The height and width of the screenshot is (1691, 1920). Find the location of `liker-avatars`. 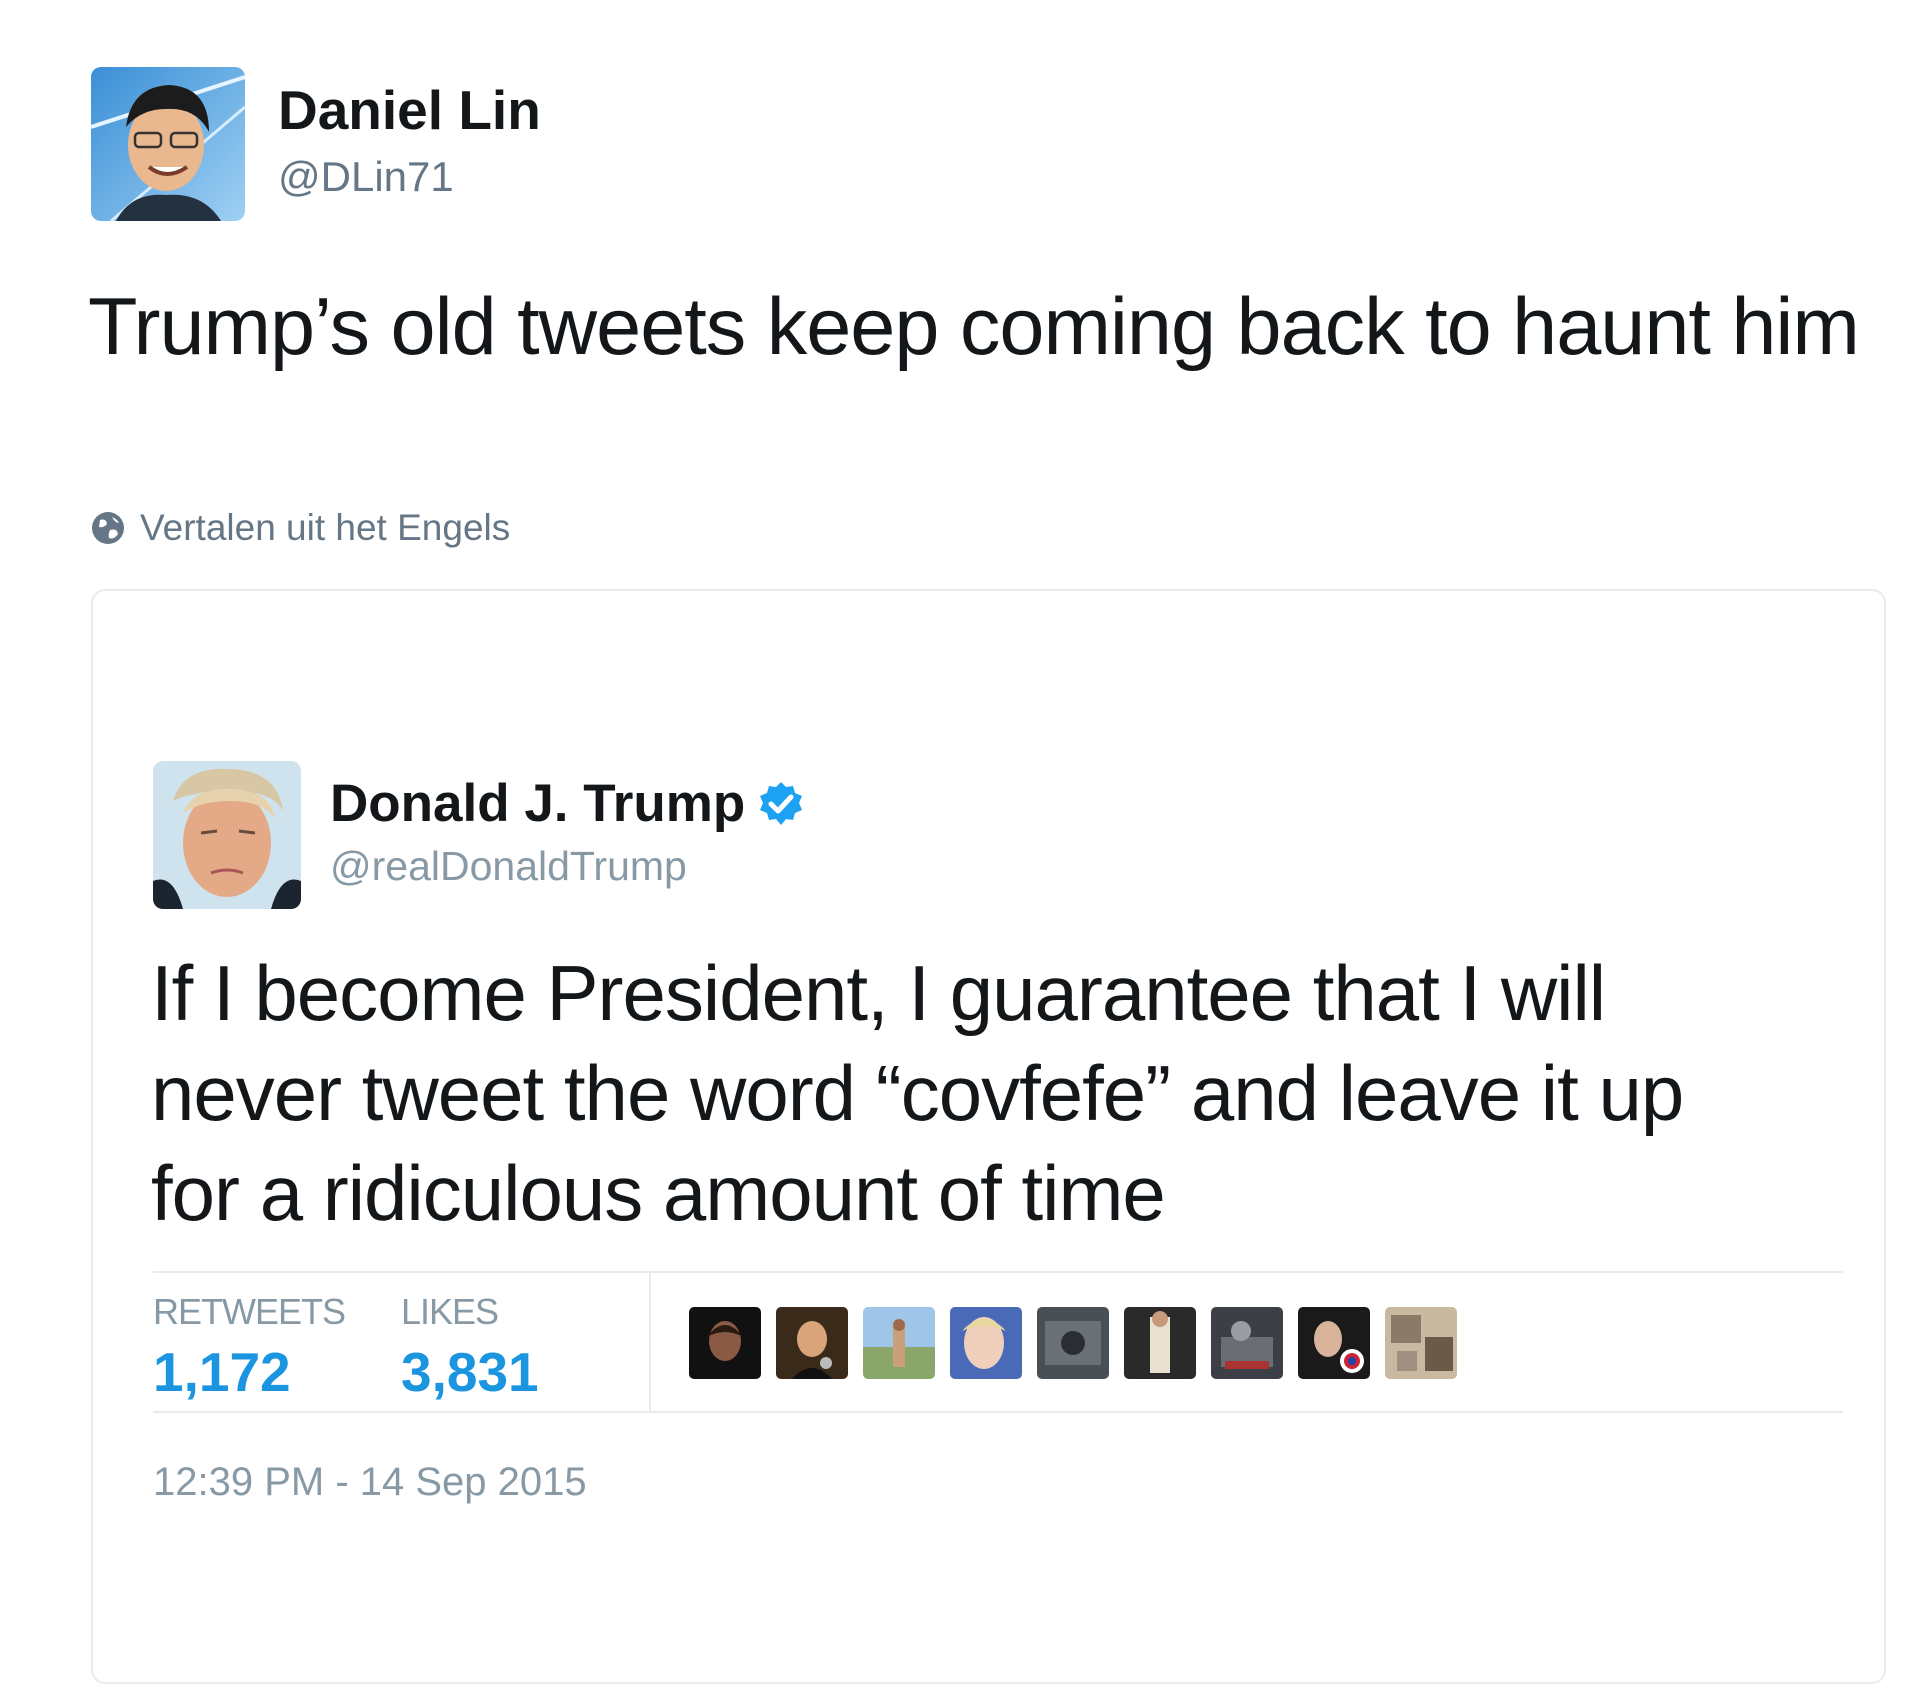

liker-avatars is located at coordinates (1080, 1343).